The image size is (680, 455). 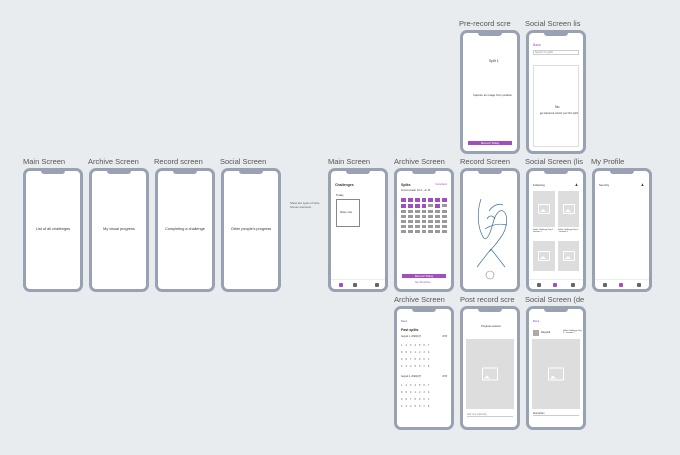 I want to click on label-record-2: Record Screen, so click(x=485, y=161).